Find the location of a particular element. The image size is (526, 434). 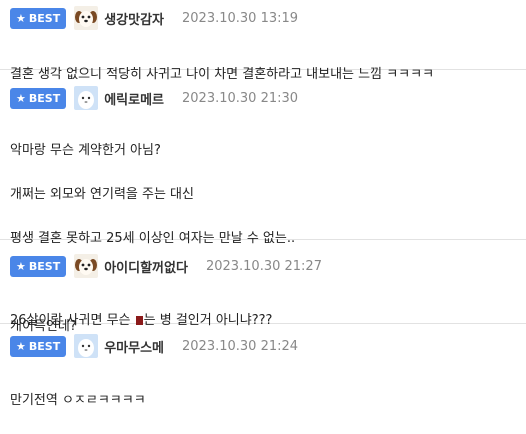

comment-header: ★ BEST 아이디할꺼없다 2023.10.30 21:27 is located at coordinates (263, 266).